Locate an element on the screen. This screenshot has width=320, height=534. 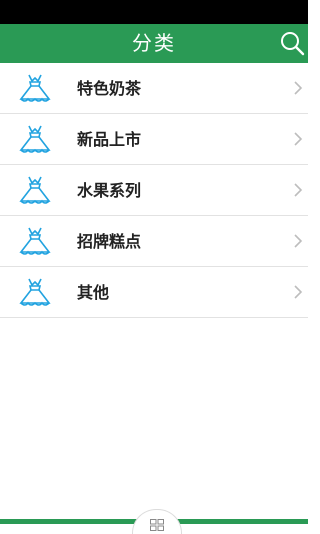
category-item-signature-pastries: 招牌糕点 is located at coordinates (154, 241).